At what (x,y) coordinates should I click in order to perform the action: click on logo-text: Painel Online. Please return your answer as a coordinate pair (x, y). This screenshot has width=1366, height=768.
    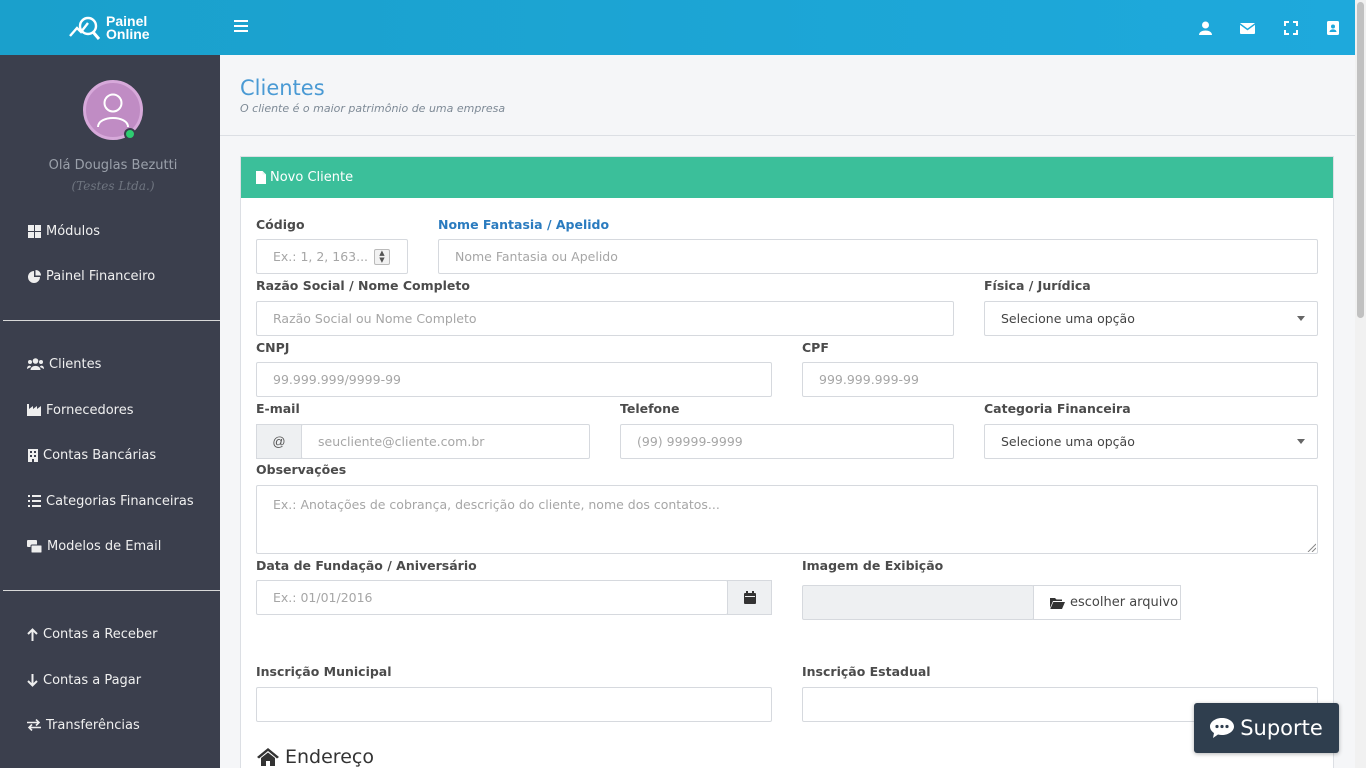
    Looking at the image, I should click on (128, 28).